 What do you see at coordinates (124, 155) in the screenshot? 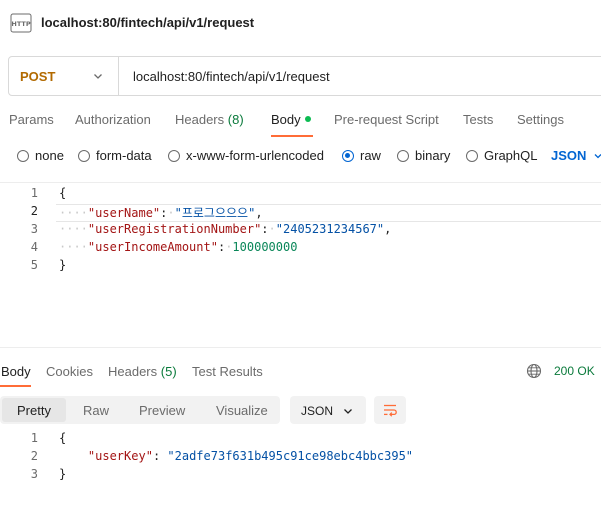
I see `radio-label: form-data` at bounding box center [124, 155].